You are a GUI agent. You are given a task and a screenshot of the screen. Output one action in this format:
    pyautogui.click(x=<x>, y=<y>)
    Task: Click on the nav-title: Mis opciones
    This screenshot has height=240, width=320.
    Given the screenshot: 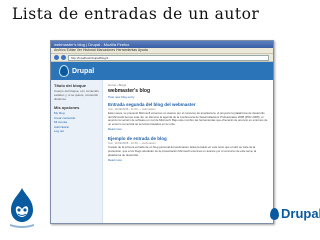 What is the action you would take?
    pyautogui.click(x=67, y=107)
    